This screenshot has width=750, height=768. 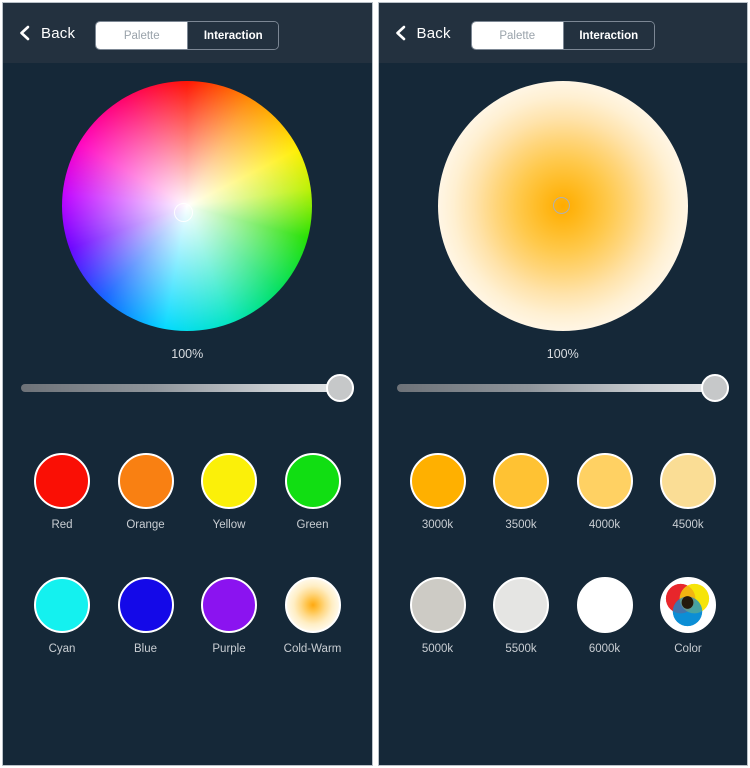 I want to click on swatch-label-5500k: 5500k, so click(x=521, y=649).